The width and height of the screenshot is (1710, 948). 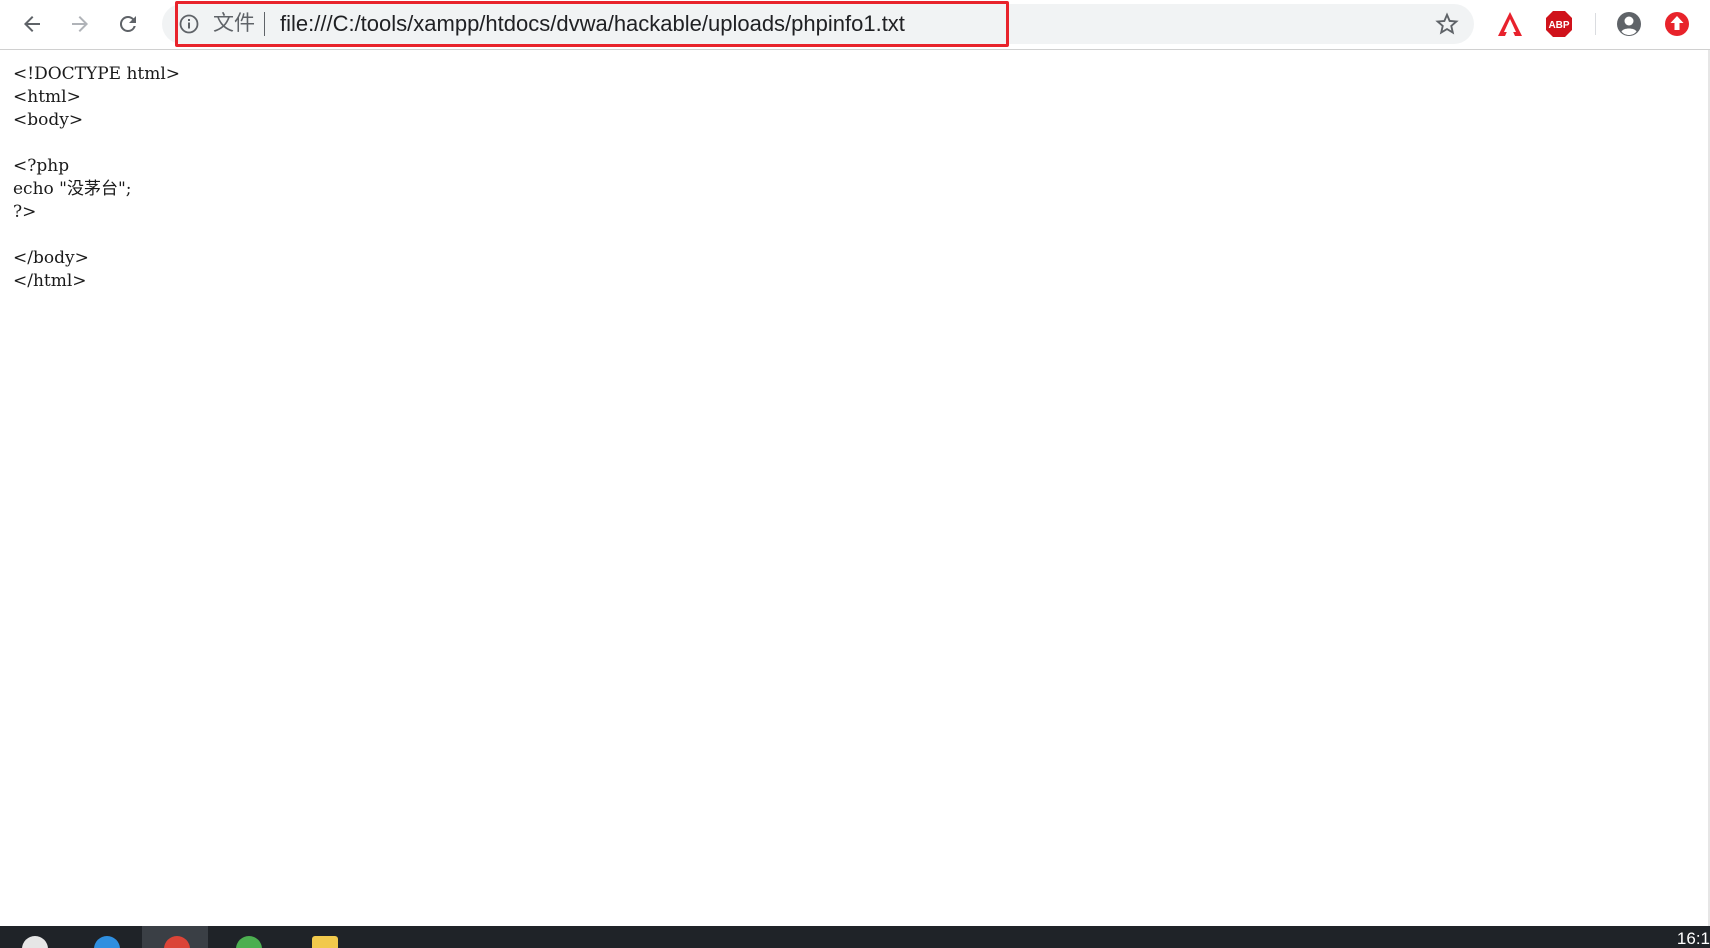 What do you see at coordinates (72, 189) in the screenshot?
I see `source-line: echo "没茅台";` at bounding box center [72, 189].